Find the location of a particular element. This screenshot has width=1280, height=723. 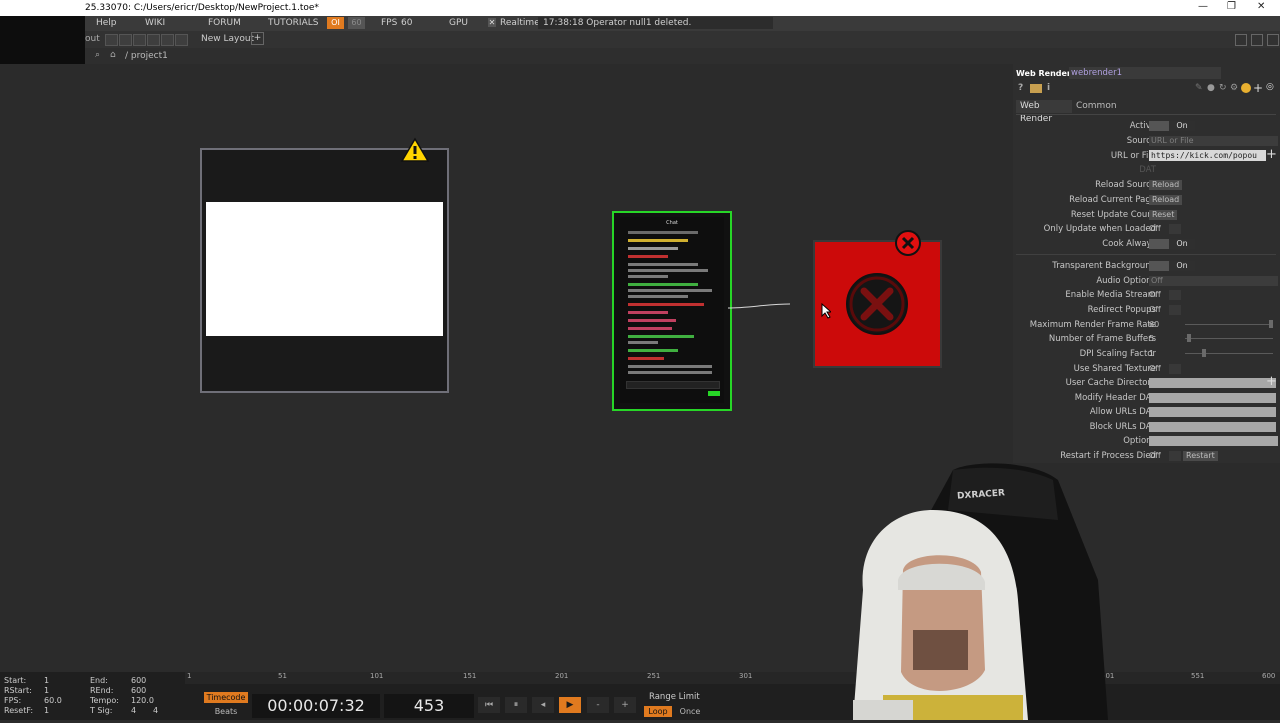

step-minus-icon: - is located at coordinates (598, 705).